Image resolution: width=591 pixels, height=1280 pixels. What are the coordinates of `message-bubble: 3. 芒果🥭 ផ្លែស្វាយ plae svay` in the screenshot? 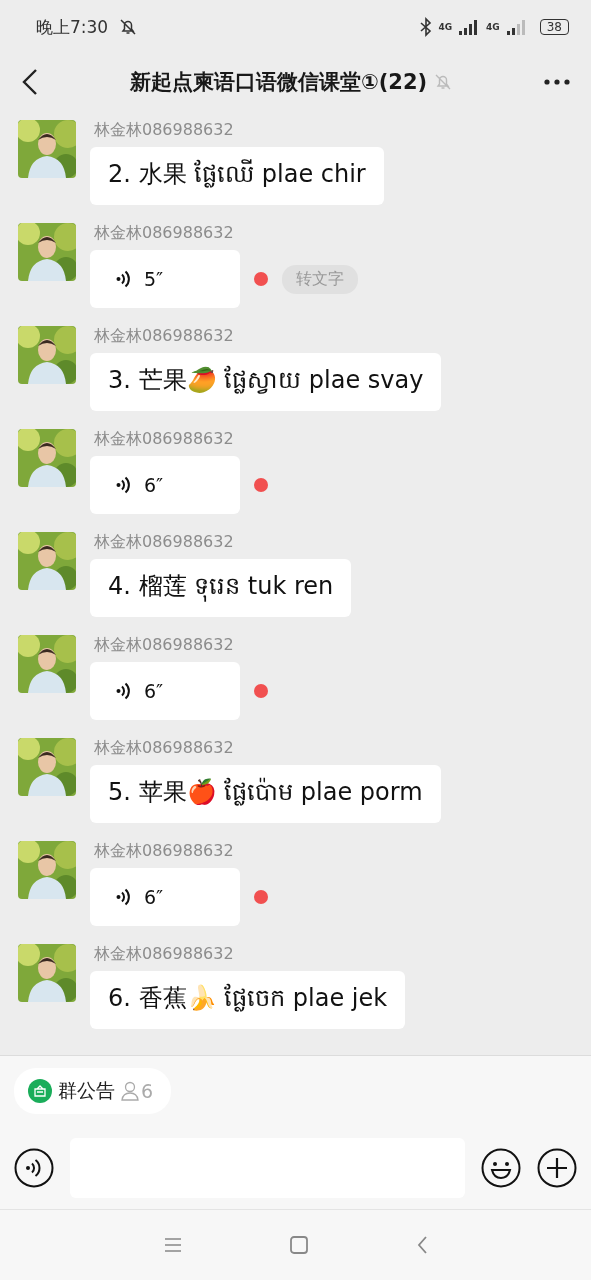 It's located at (266, 382).